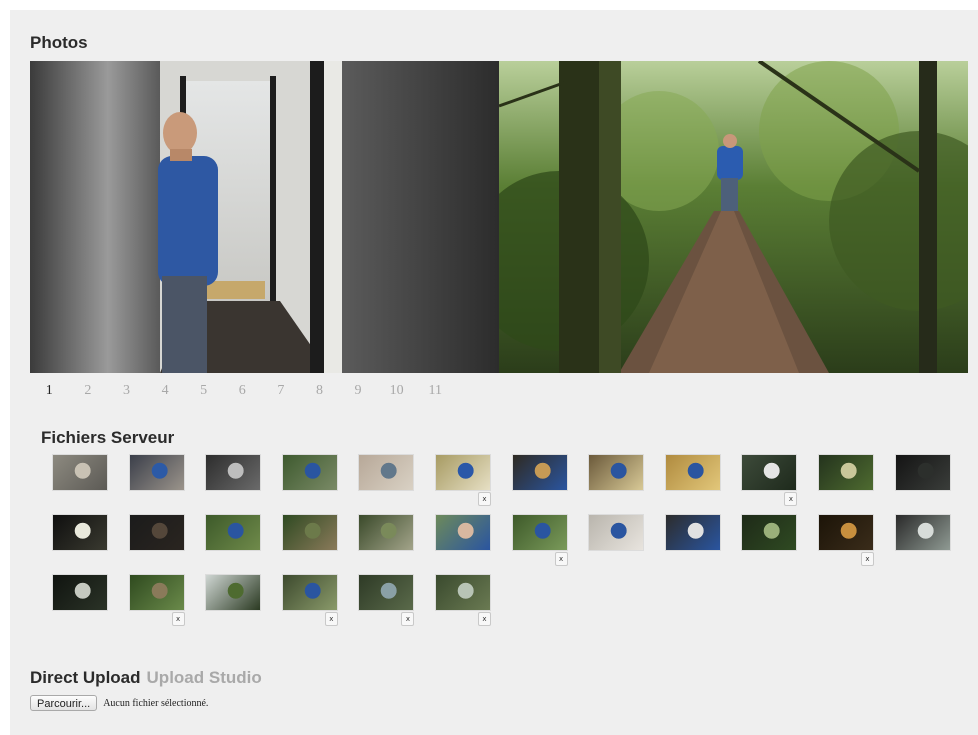  I want to click on page-link-8: 8, so click(319, 391).